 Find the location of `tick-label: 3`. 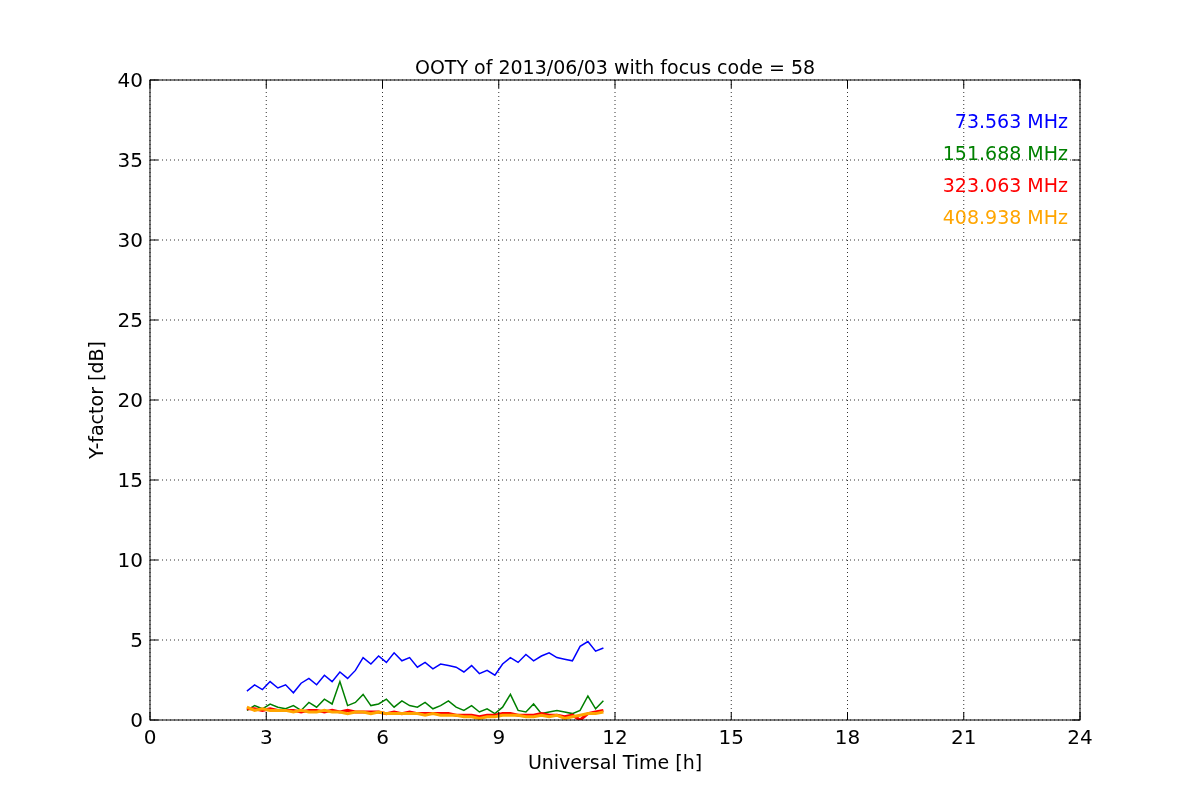

tick-label: 3 is located at coordinates (266, 737).